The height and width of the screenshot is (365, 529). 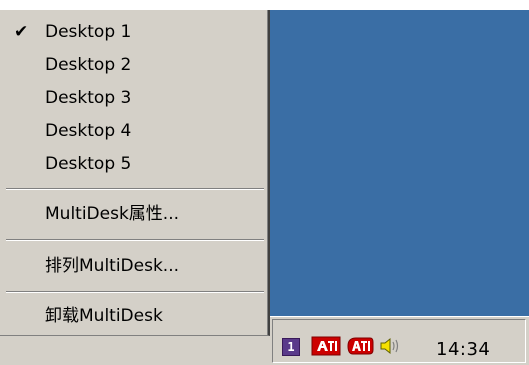 I want to click on menu-item-desktop-1: ✔ Desktop 1, so click(x=133, y=32).